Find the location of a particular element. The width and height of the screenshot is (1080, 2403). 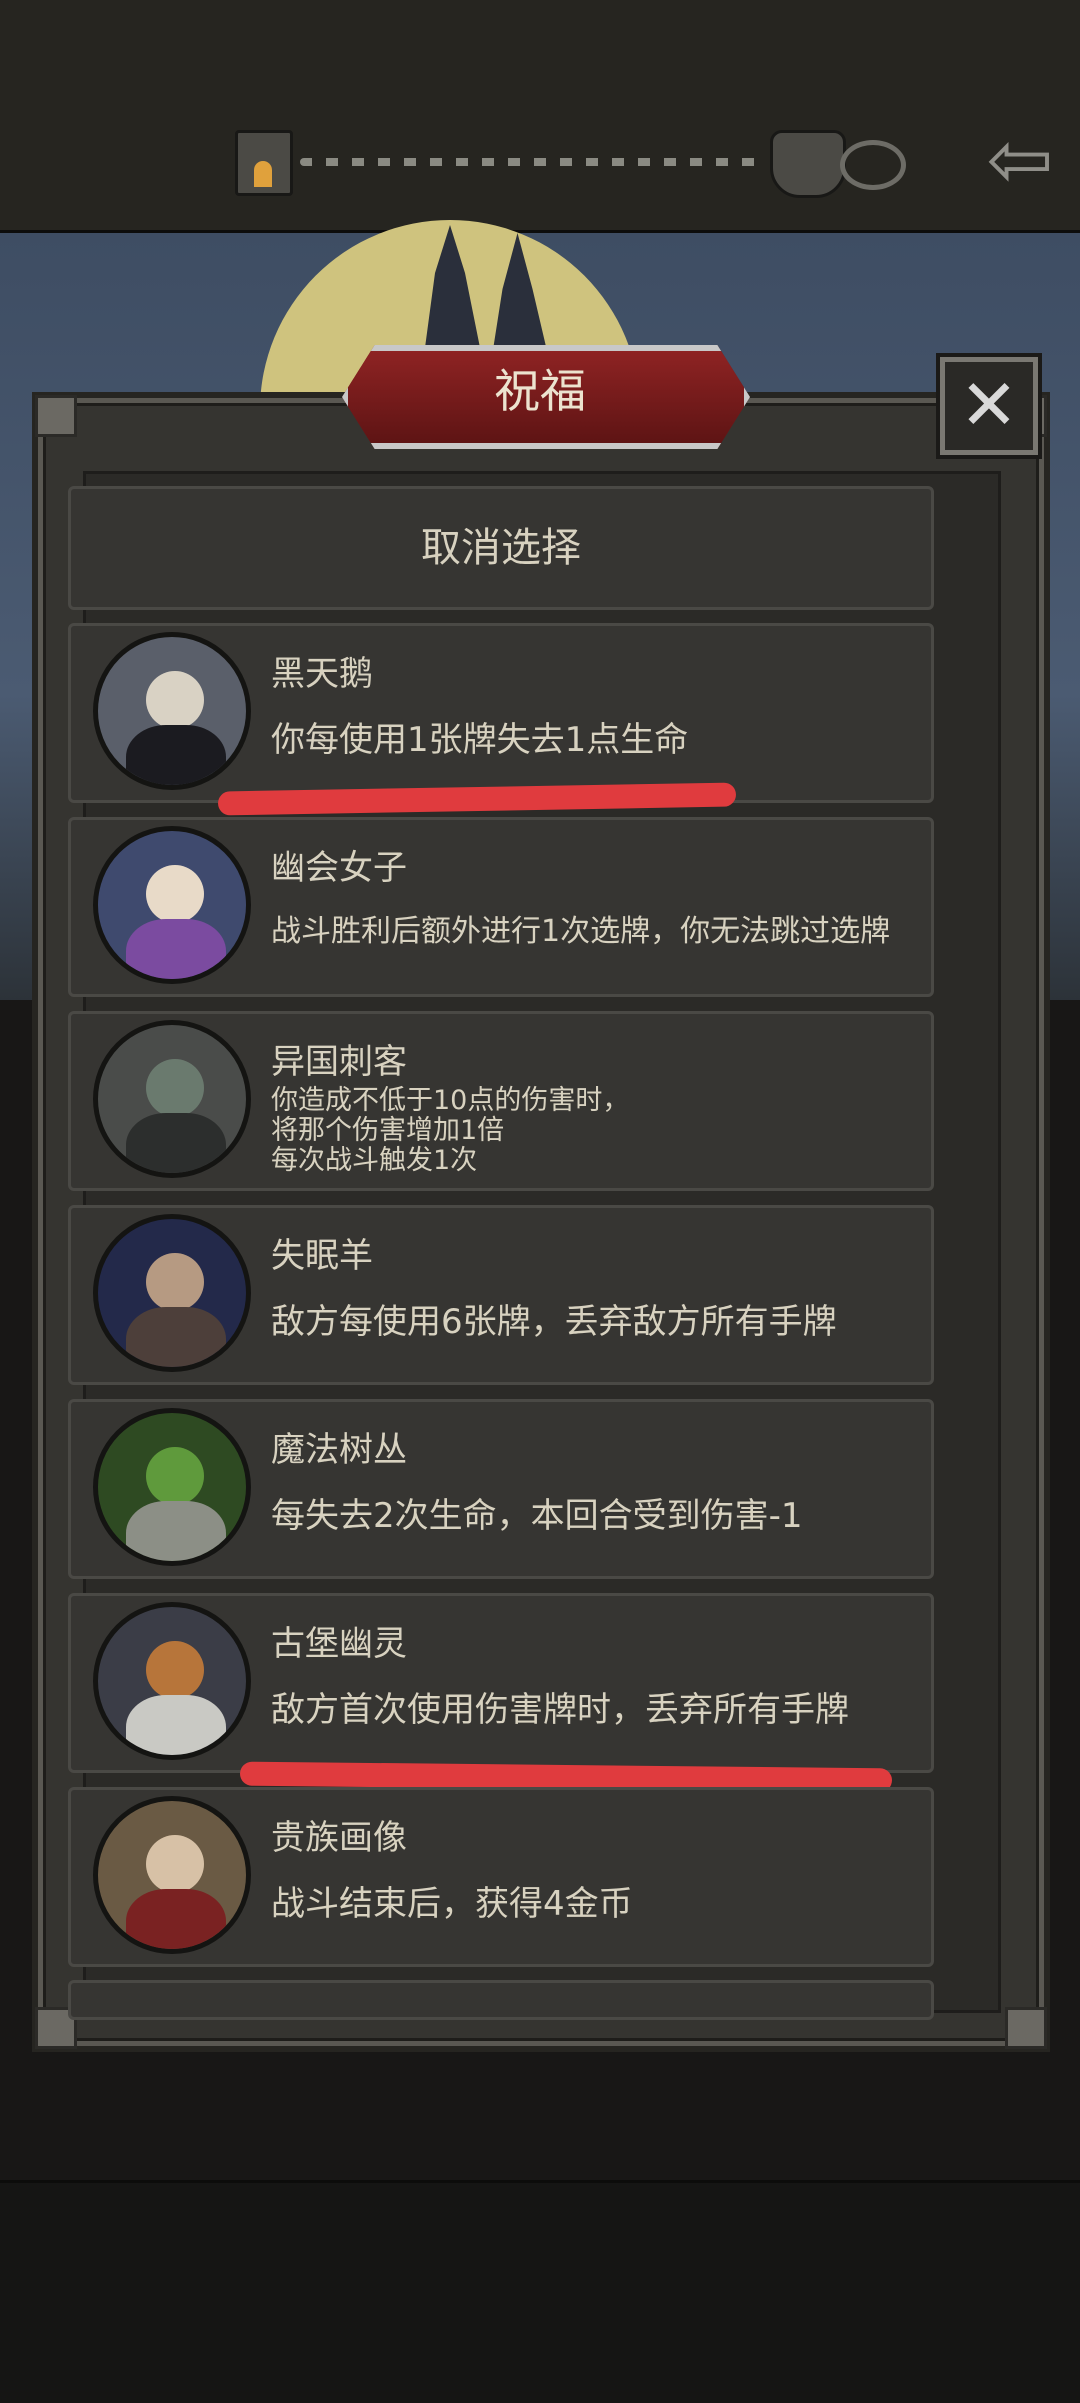

noble-portrait-portrait is located at coordinates (172, 1875).